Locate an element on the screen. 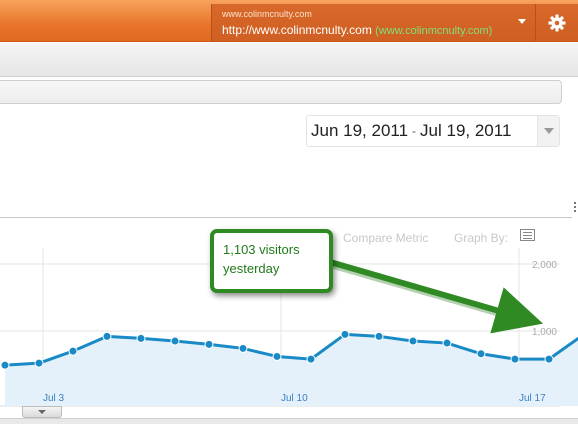 This screenshot has width=578, height=424. y-tick-label: 1,000 is located at coordinates (544, 332).